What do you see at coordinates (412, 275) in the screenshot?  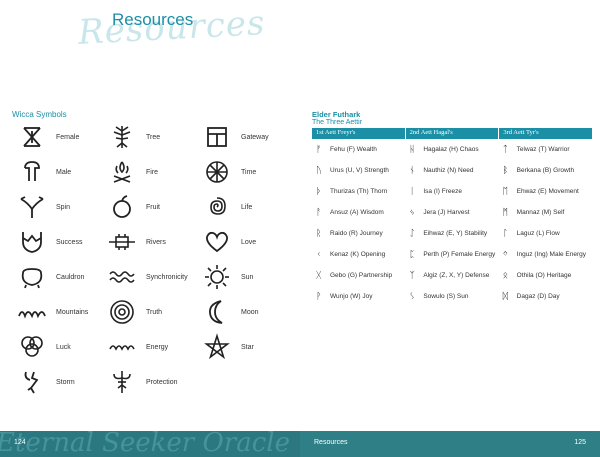 I see `rune-glyph: ᛉ` at bounding box center [412, 275].